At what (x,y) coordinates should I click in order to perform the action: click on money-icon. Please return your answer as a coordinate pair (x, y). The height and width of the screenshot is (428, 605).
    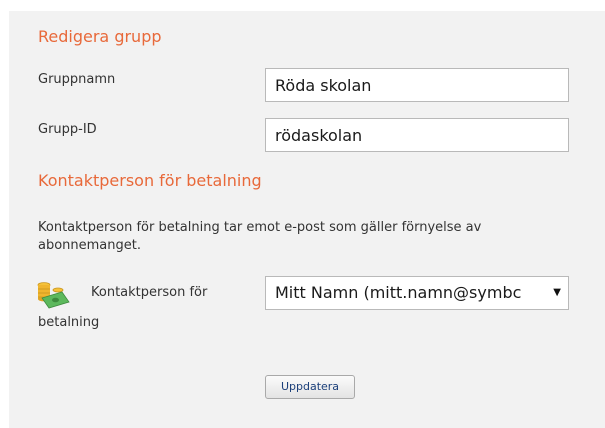
    Looking at the image, I should click on (53, 295).